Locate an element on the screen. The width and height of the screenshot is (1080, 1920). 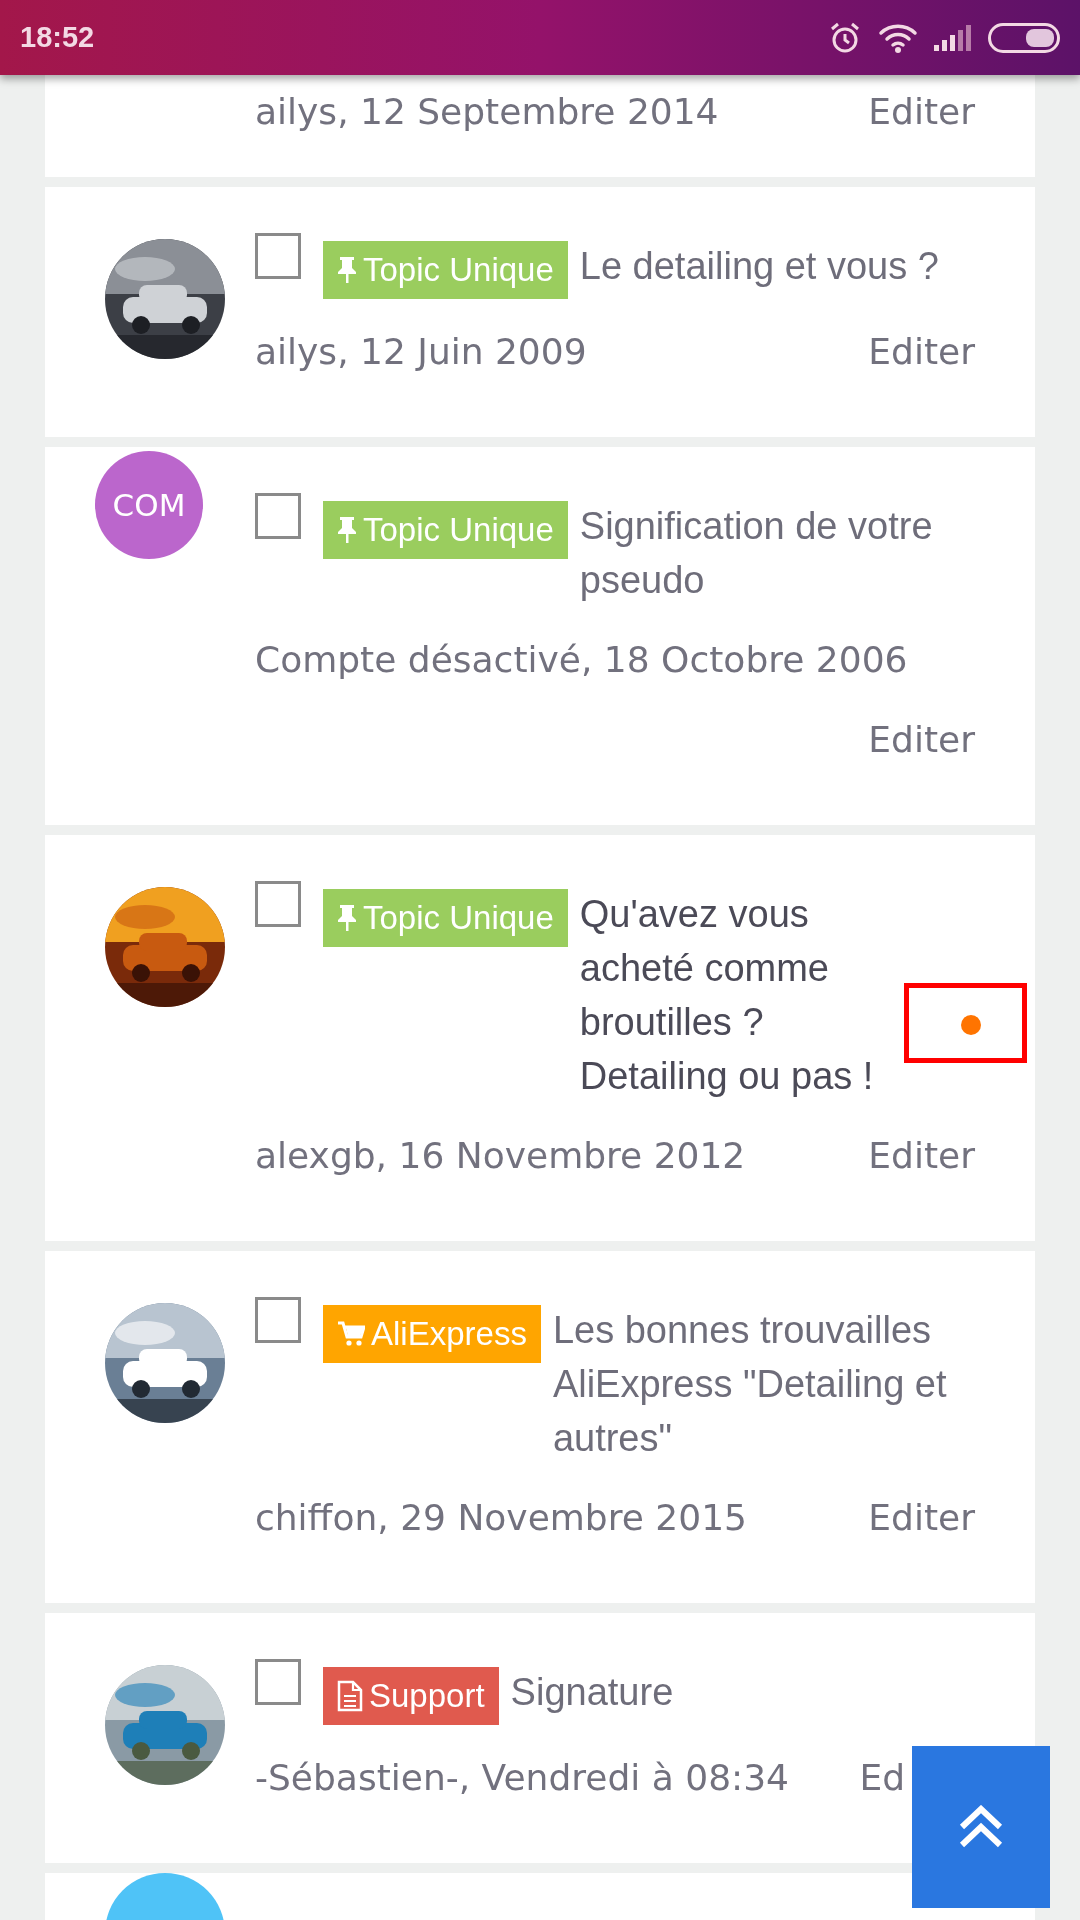
author-date: -Sébastien-, Vendredi à 08:34 is located at coordinates (522, 1778).